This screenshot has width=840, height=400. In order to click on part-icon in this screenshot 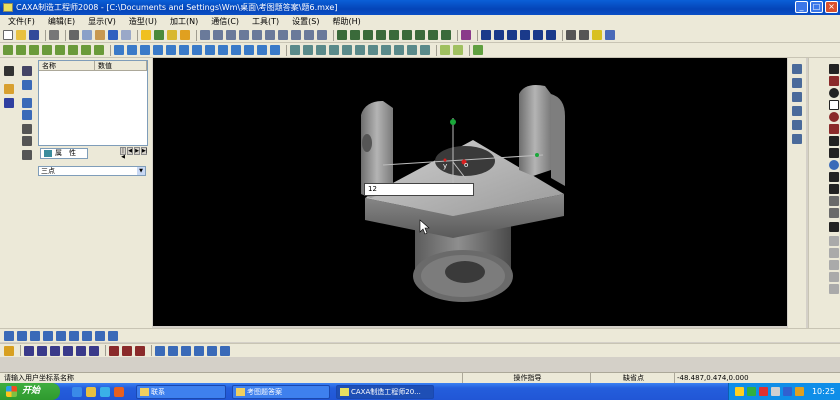, I will do `click(308, 50)`.